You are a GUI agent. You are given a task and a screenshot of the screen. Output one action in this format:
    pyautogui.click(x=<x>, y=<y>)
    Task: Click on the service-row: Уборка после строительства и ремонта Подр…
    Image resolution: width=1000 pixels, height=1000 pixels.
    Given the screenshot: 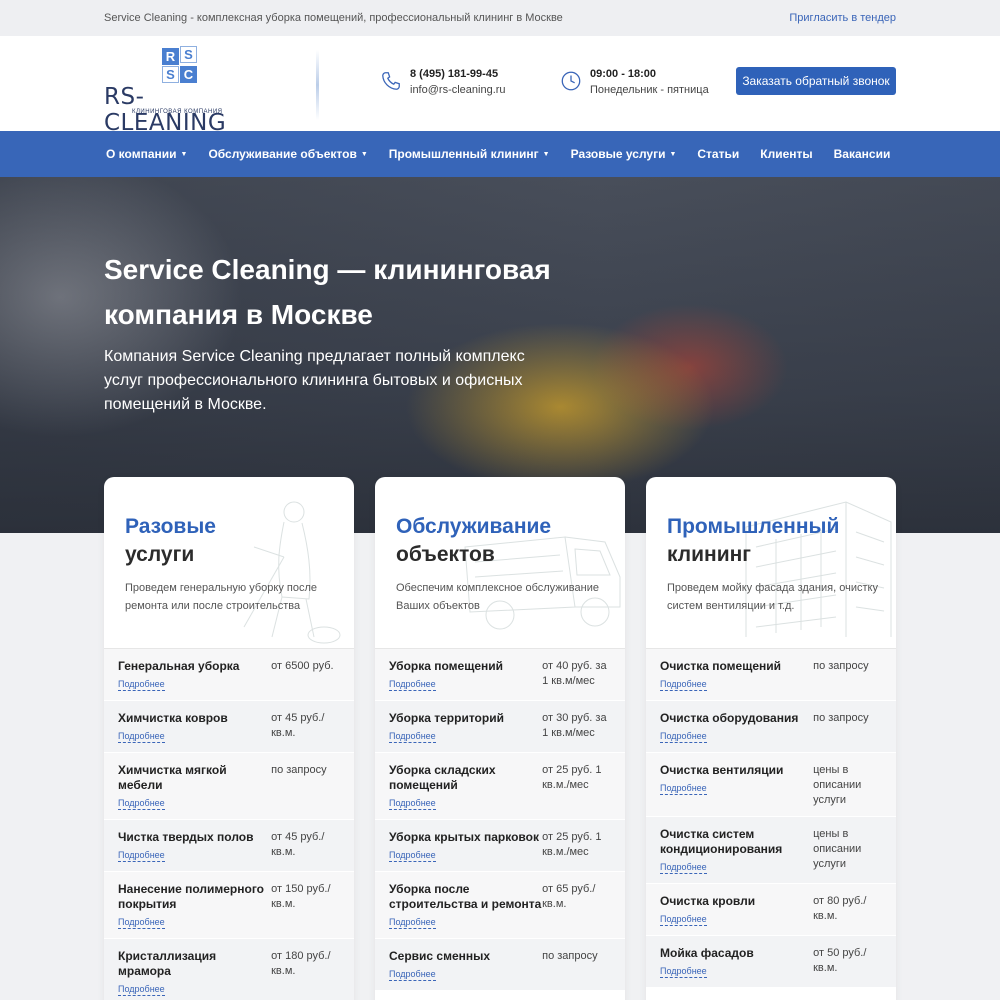 What is the action you would take?
    pyautogui.click(x=500, y=905)
    